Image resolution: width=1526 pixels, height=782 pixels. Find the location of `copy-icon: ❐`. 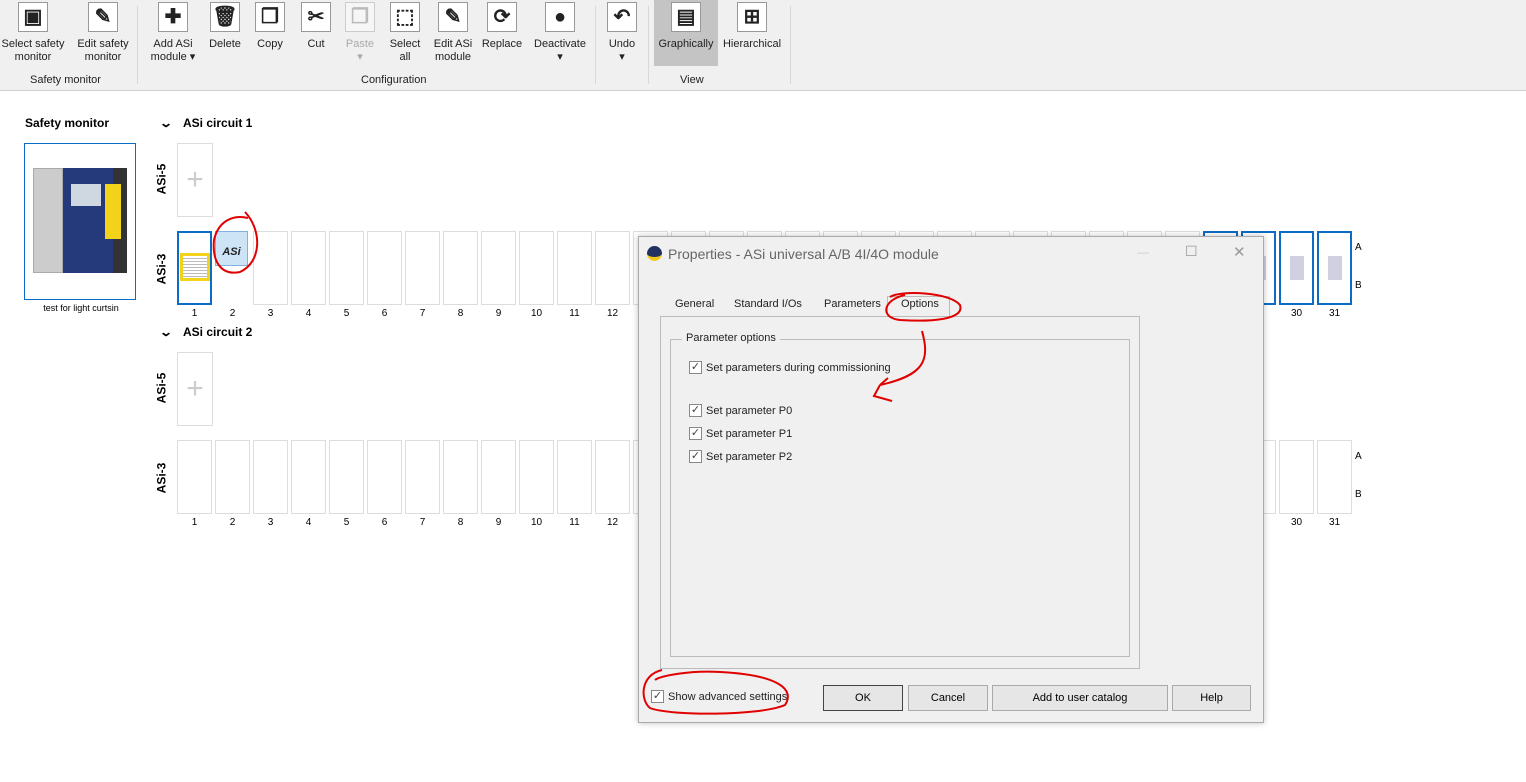

copy-icon: ❐ is located at coordinates (270, 17).